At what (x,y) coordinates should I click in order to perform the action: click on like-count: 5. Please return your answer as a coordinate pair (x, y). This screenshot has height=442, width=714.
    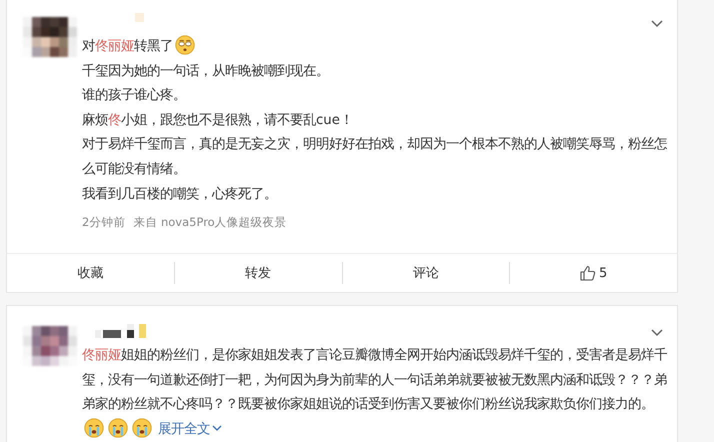
    Looking at the image, I should click on (603, 273).